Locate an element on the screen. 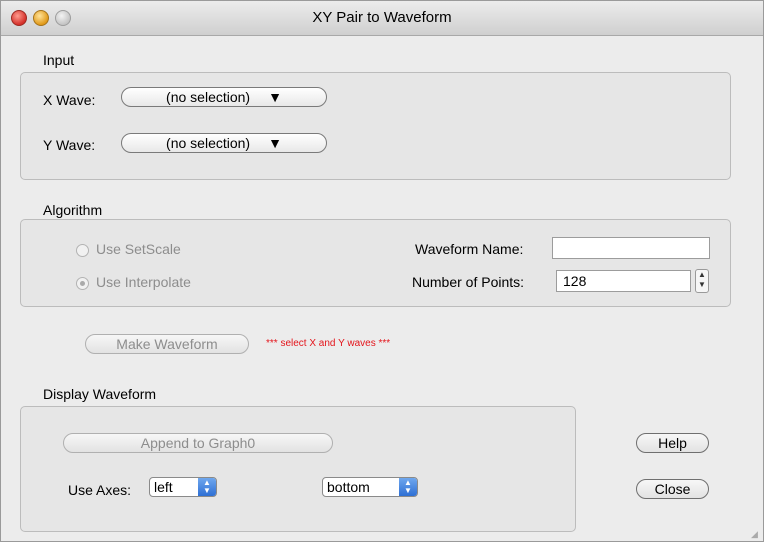 This screenshot has width=764, height=542. display-waveform-section-label: Display Waveform is located at coordinates (100, 394).